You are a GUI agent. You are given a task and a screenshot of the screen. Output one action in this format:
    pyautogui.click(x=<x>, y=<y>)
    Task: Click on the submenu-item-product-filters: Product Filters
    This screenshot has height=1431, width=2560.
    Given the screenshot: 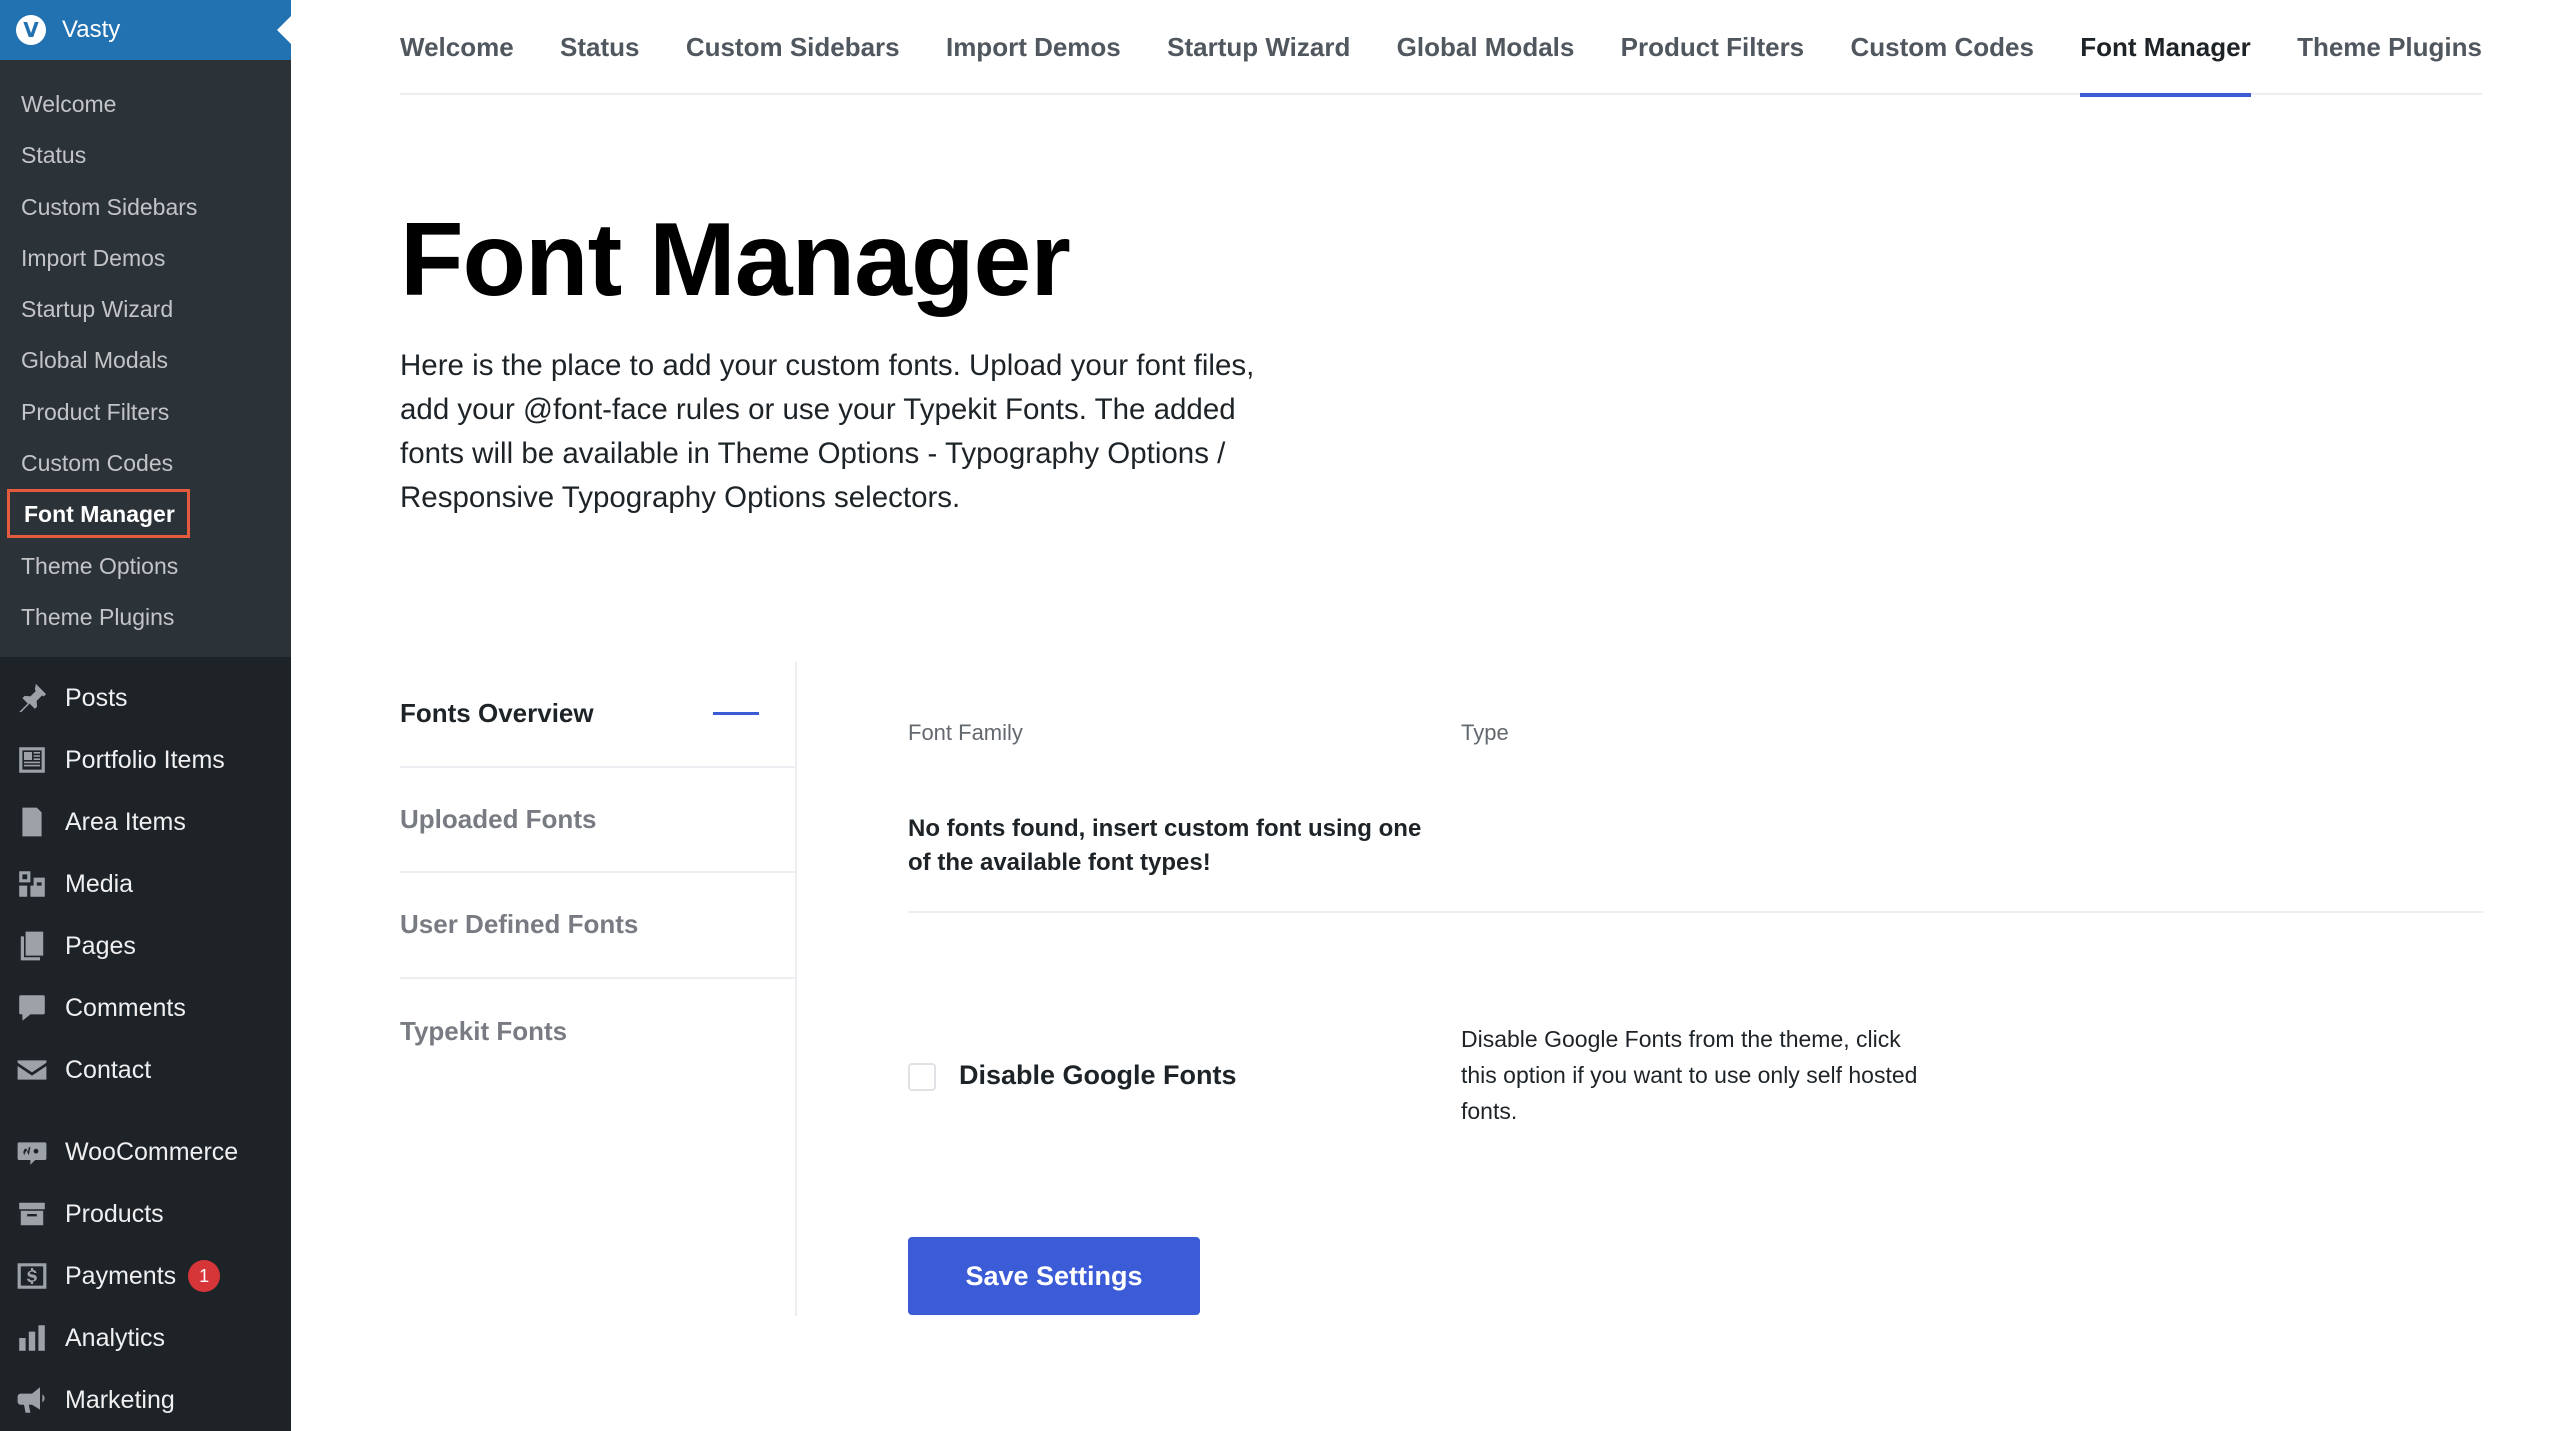 What is the action you would take?
    pyautogui.click(x=145, y=412)
    